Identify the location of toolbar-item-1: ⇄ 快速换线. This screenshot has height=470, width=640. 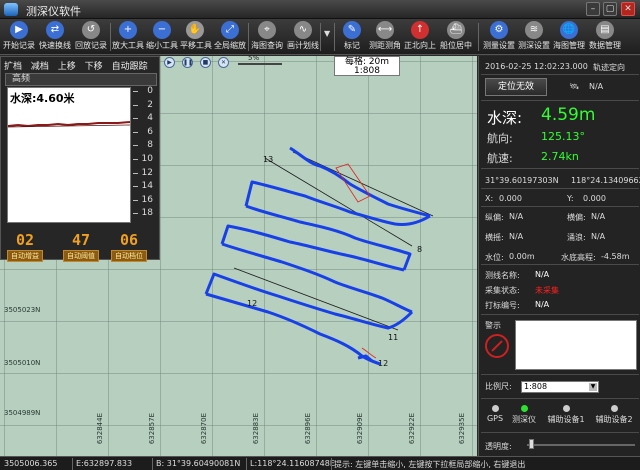
(55, 37).